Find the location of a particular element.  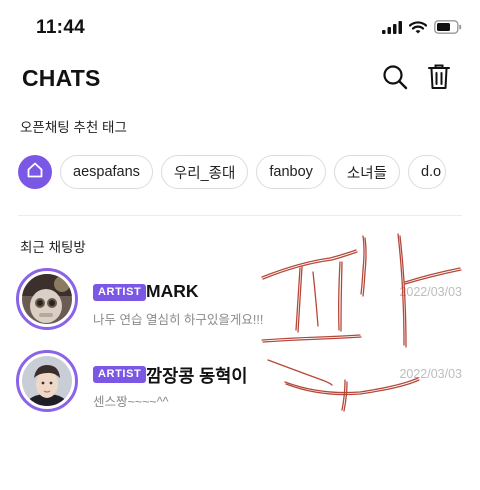

wifi-icon is located at coordinates (418, 29).